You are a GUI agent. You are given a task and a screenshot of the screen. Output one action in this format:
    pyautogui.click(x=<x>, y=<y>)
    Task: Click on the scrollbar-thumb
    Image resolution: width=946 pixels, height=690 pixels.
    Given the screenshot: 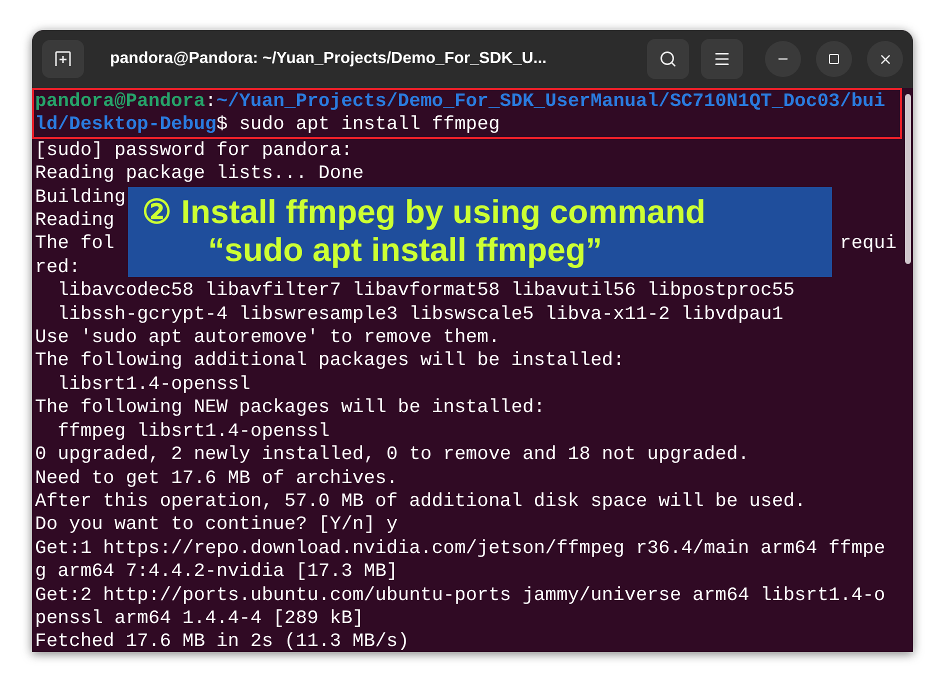 What is the action you would take?
    pyautogui.click(x=907, y=179)
    